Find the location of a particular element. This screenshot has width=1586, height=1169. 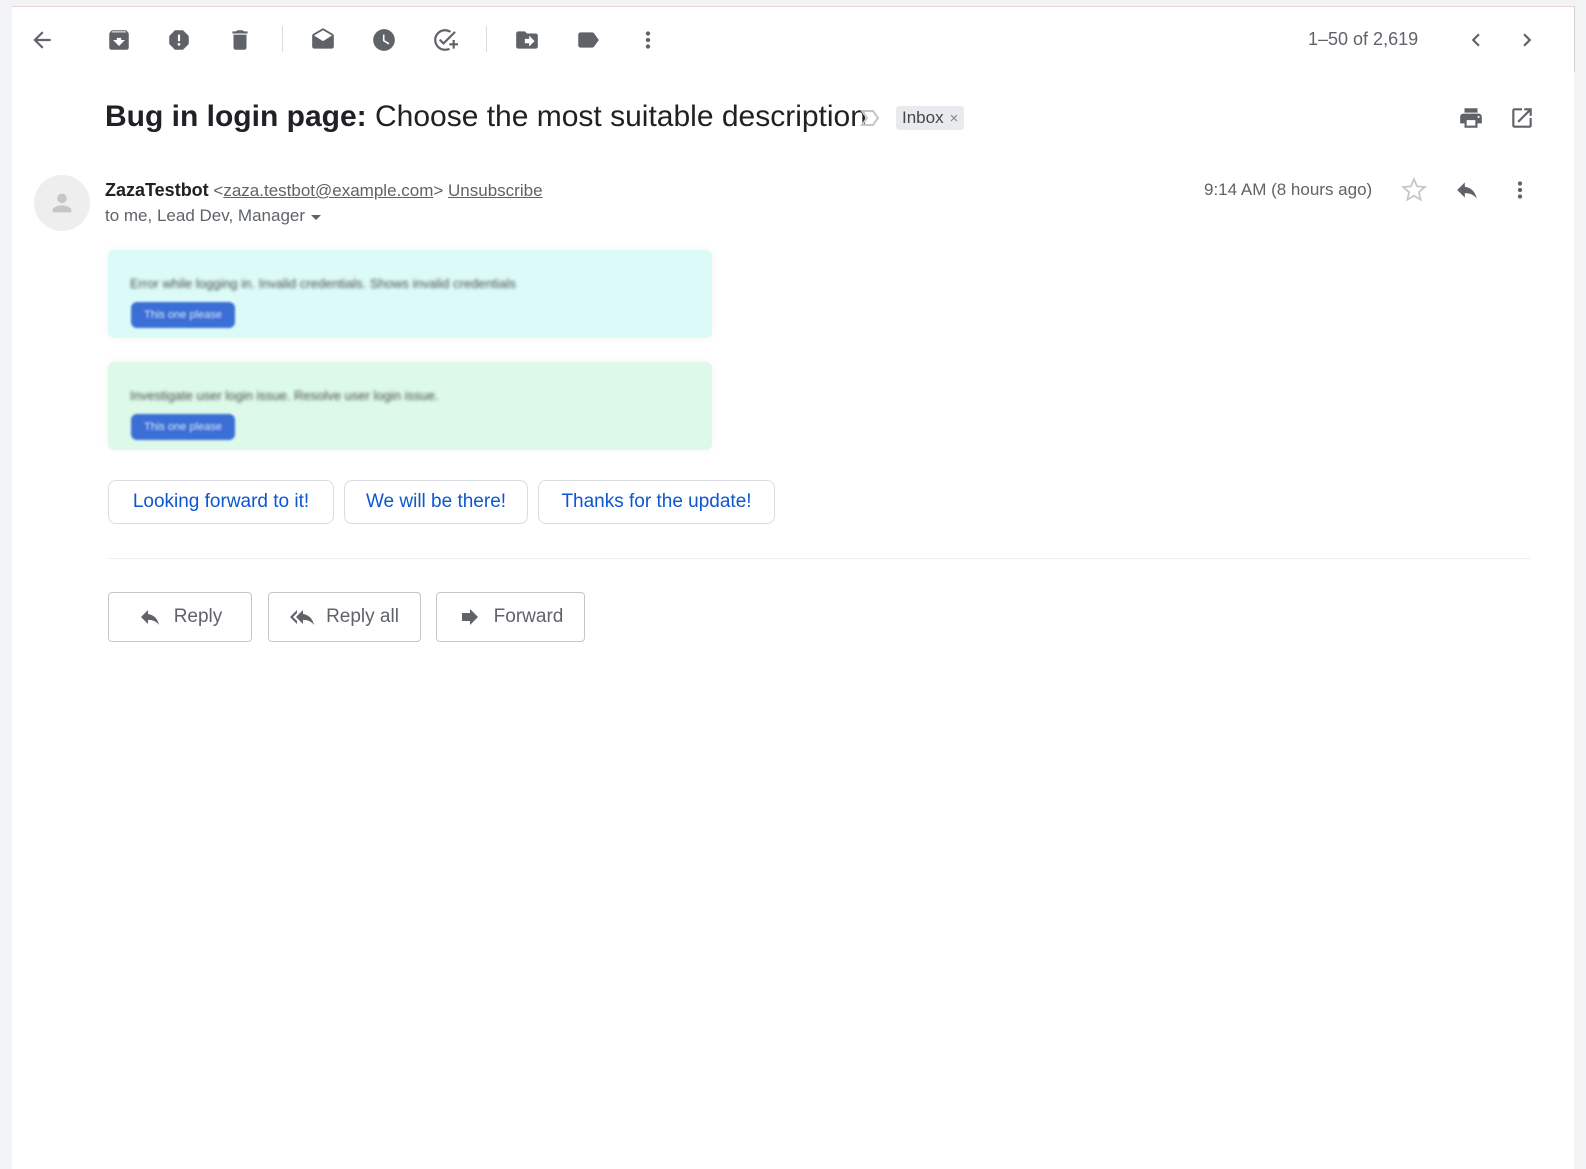

print-icon is located at coordinates (1471, 118).